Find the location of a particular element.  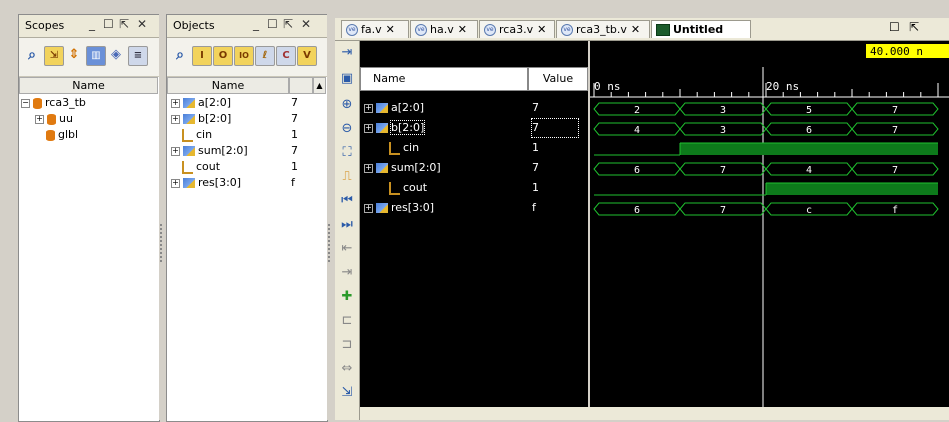

constant-filter-icon: C is located at coordinates (286, 56).